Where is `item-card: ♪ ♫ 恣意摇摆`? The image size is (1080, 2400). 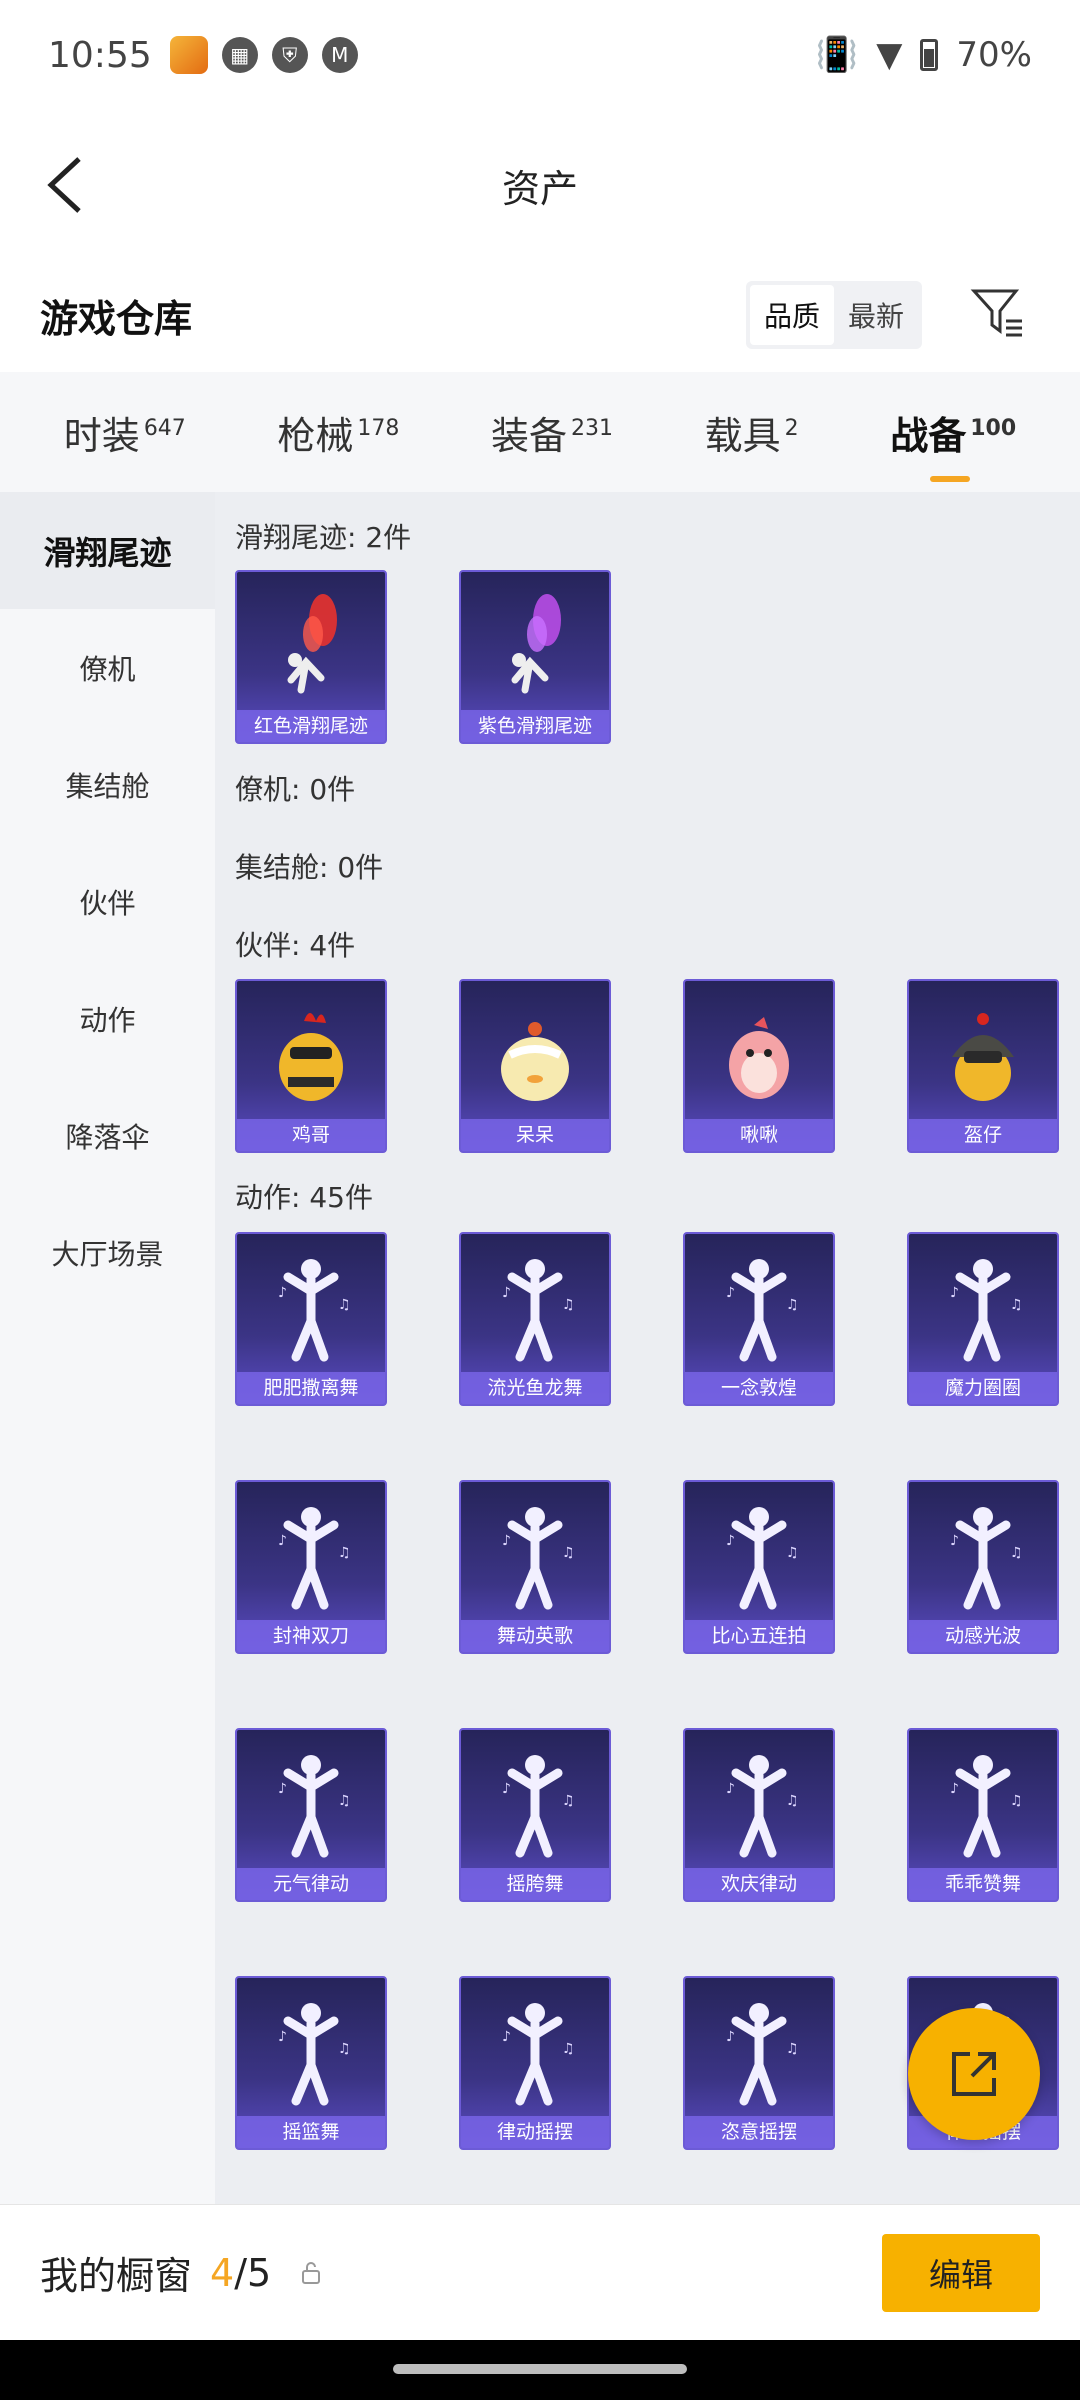
item-card: ♪ ♫ 恣意摇摆 is located at coordinates (759, 2063).